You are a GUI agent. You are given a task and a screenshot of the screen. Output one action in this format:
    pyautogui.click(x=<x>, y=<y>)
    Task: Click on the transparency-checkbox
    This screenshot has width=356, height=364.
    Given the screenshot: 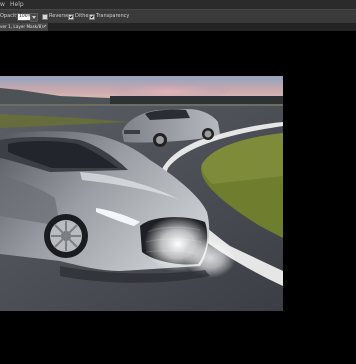 What is the action you would take?
    pyautogui.click(x=92, y=17)
    